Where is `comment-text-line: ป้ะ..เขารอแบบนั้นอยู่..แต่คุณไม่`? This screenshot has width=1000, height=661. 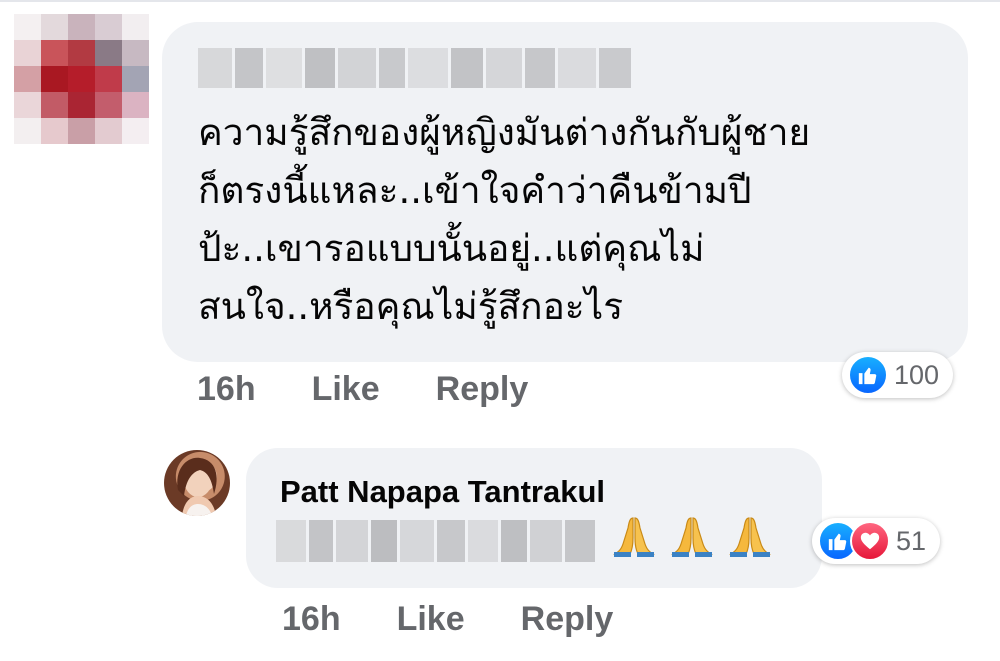 comment-text-line: ป้ะ..เขารอแบบนั้นอยู่..แต่คุณไม่ is located at coordinates (451, 248).